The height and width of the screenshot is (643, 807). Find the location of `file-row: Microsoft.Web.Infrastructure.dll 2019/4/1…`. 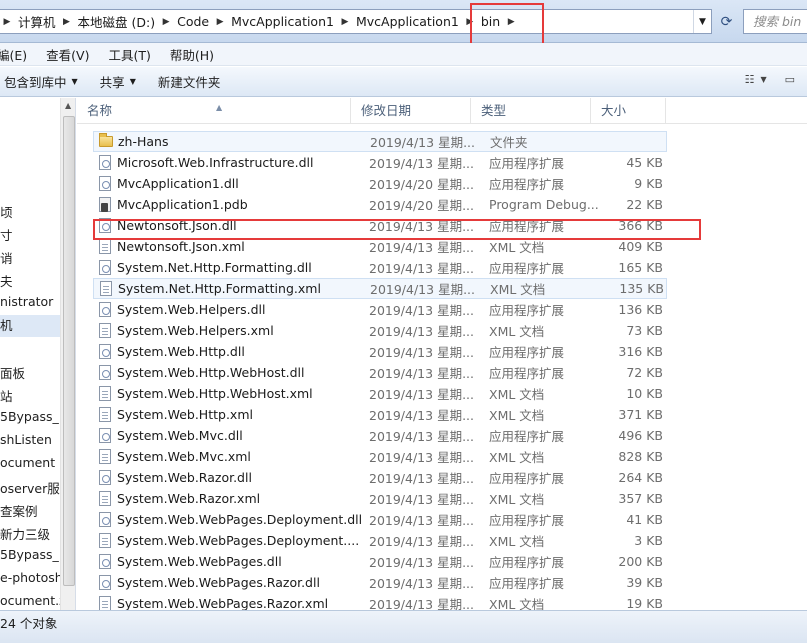

file-row: Microsoft.Web.Infrastructure.dll 2019/4/1… is located at coordinates (380, 162).